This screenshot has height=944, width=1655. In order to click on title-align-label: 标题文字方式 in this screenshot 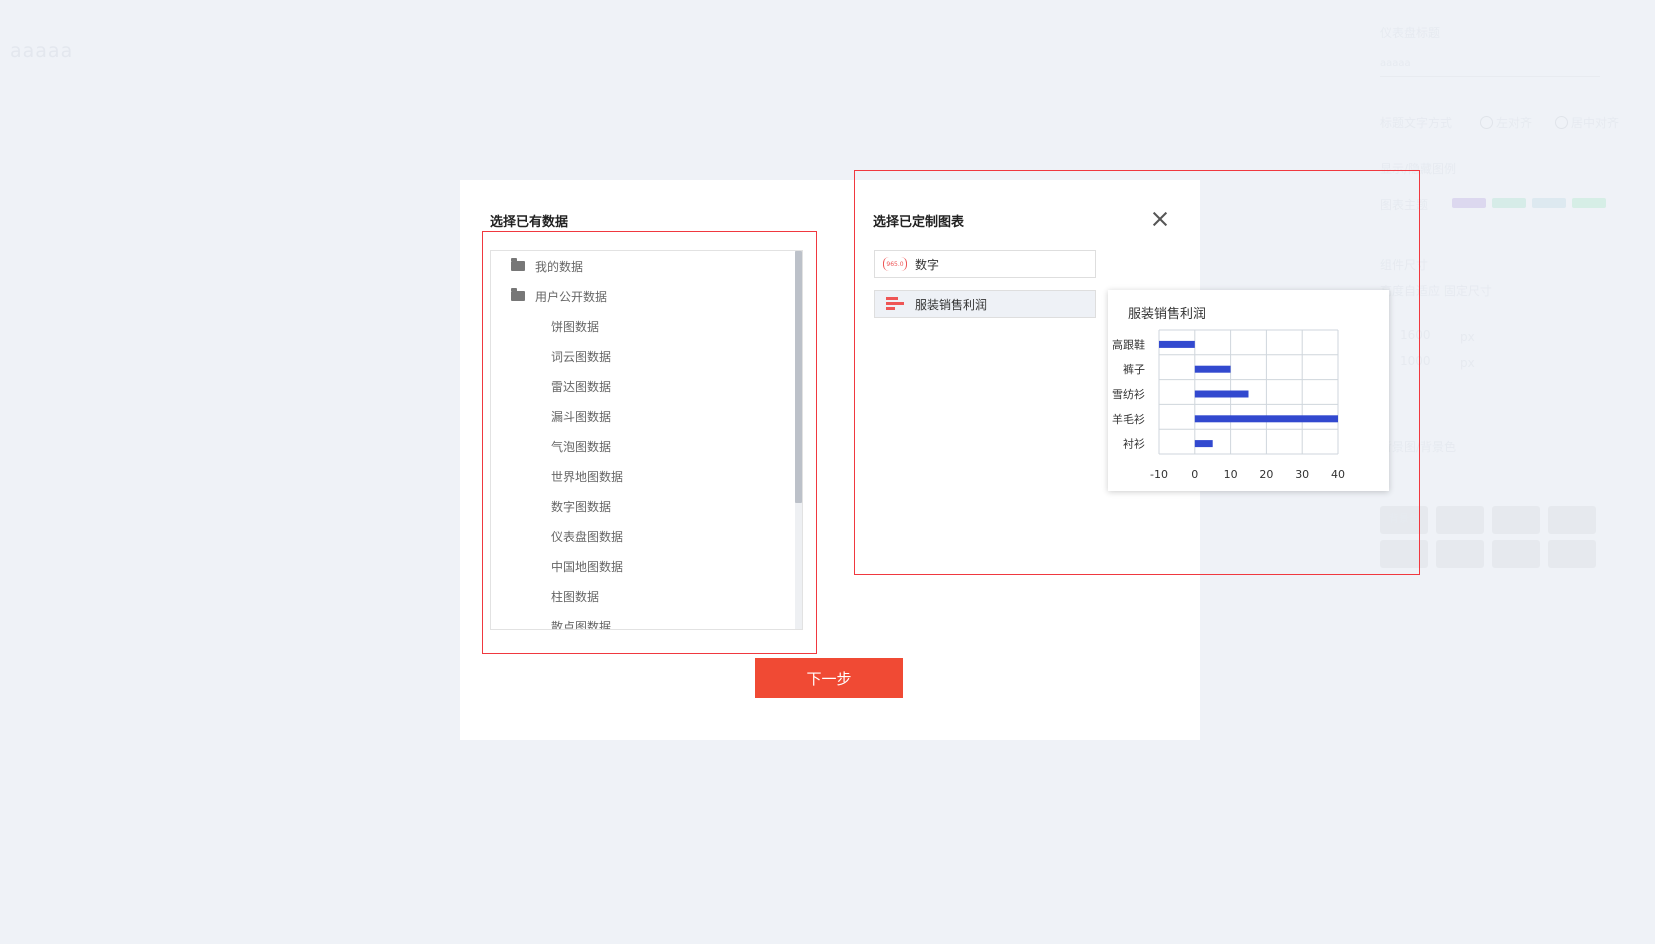, I will do `click(1416, 123)`.